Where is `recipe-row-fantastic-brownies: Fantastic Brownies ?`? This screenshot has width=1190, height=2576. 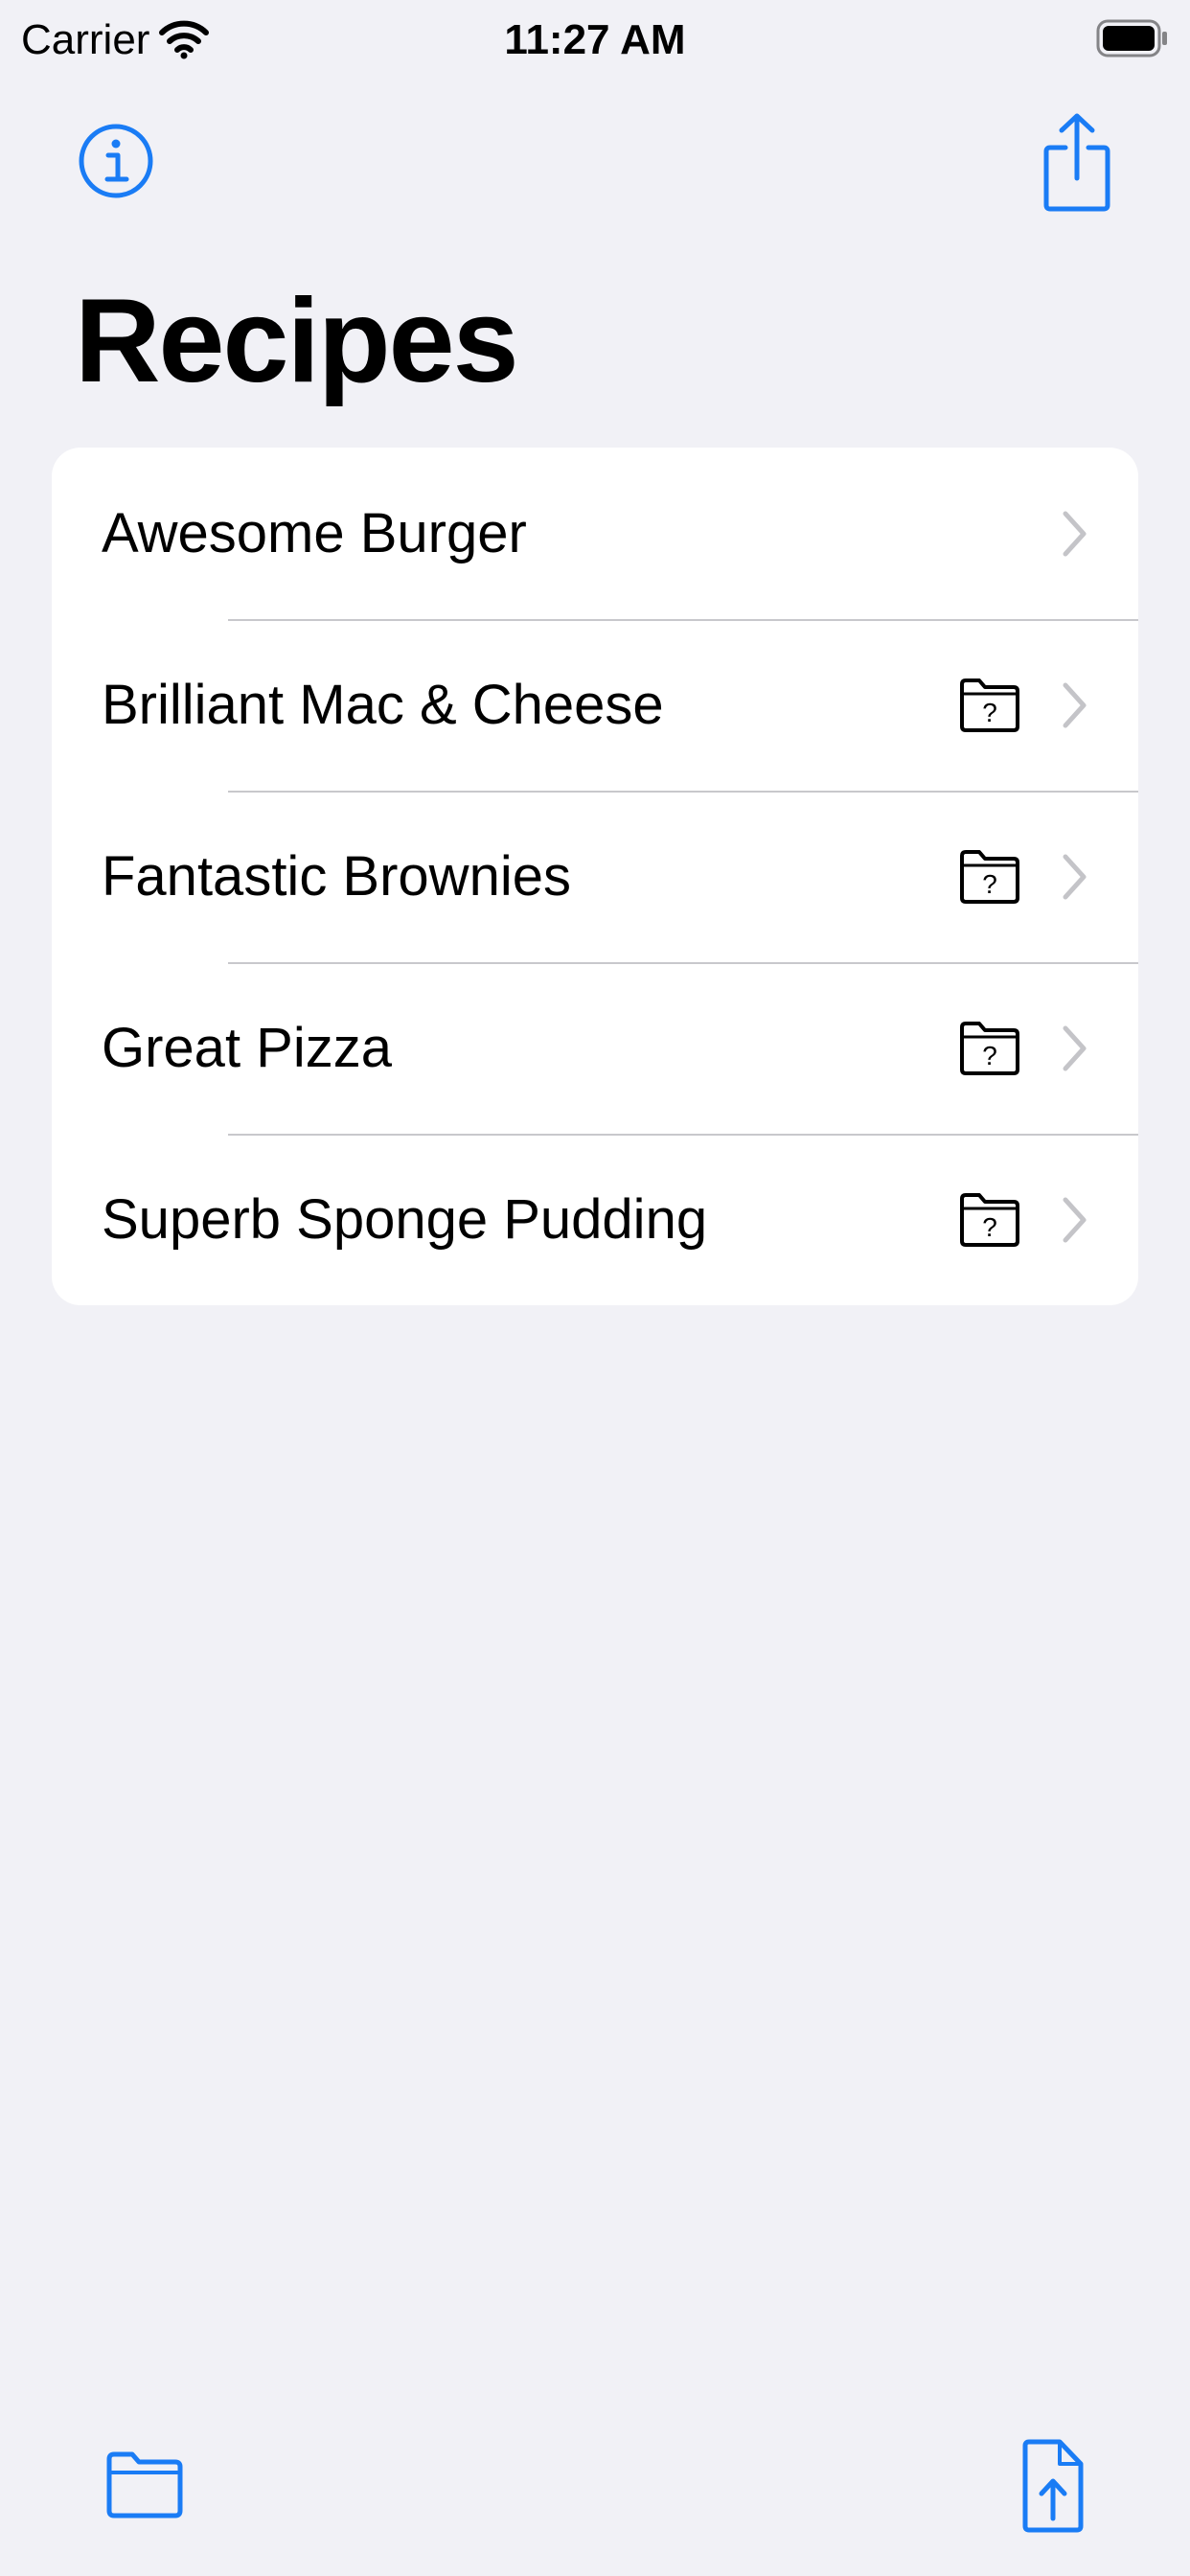 recipe-row-fantastic-brownies: Fantastic Brownies ? is located at coordinates (595, 876).